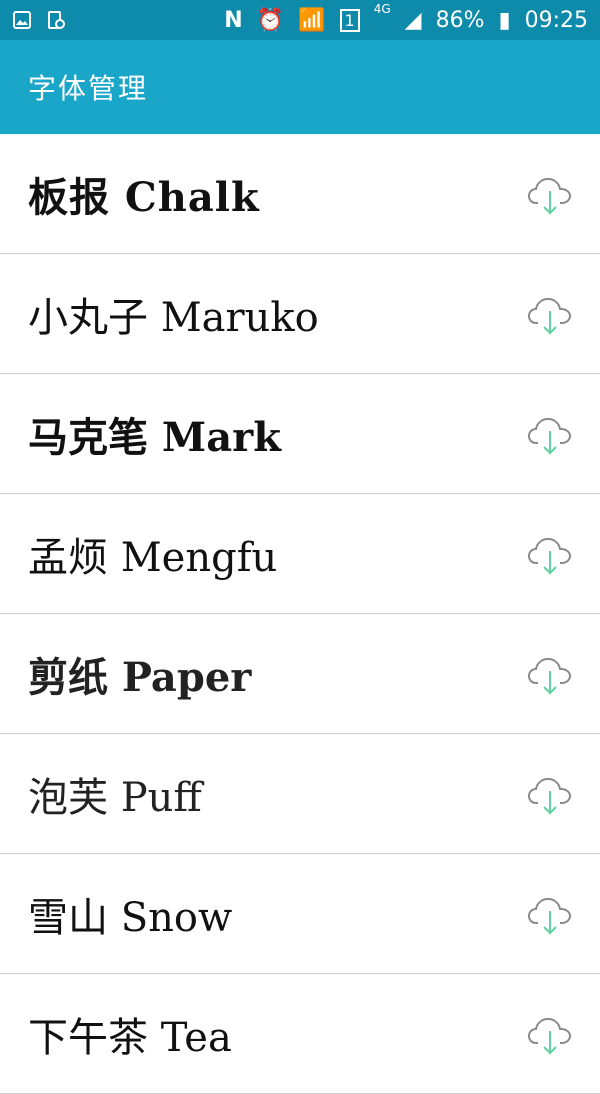 The height and width of the screenshot is (1094, 600). Describe the element at coordinates (233, 20) in the screenshot. I see `nfc-icon: N` at that location.